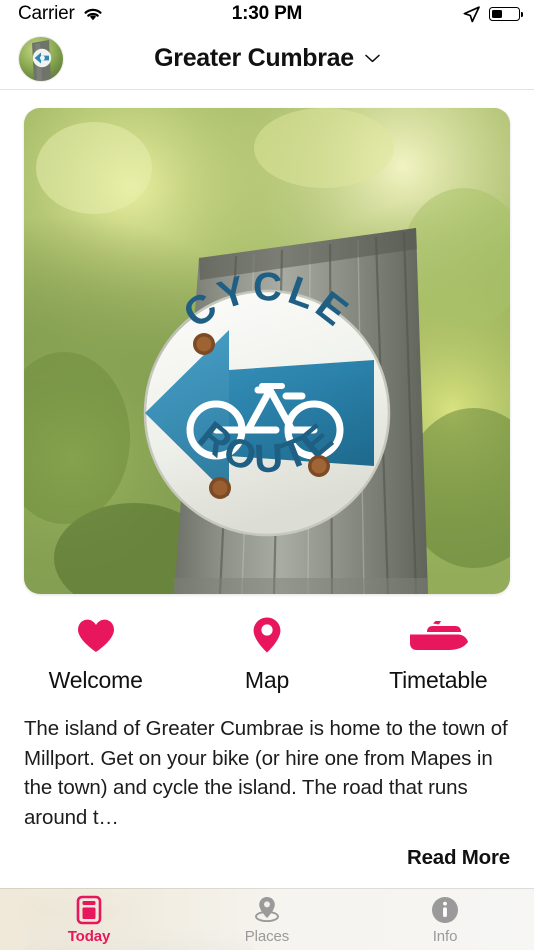  I want to click on quick-action-label: Welcome, so click(95, 680).